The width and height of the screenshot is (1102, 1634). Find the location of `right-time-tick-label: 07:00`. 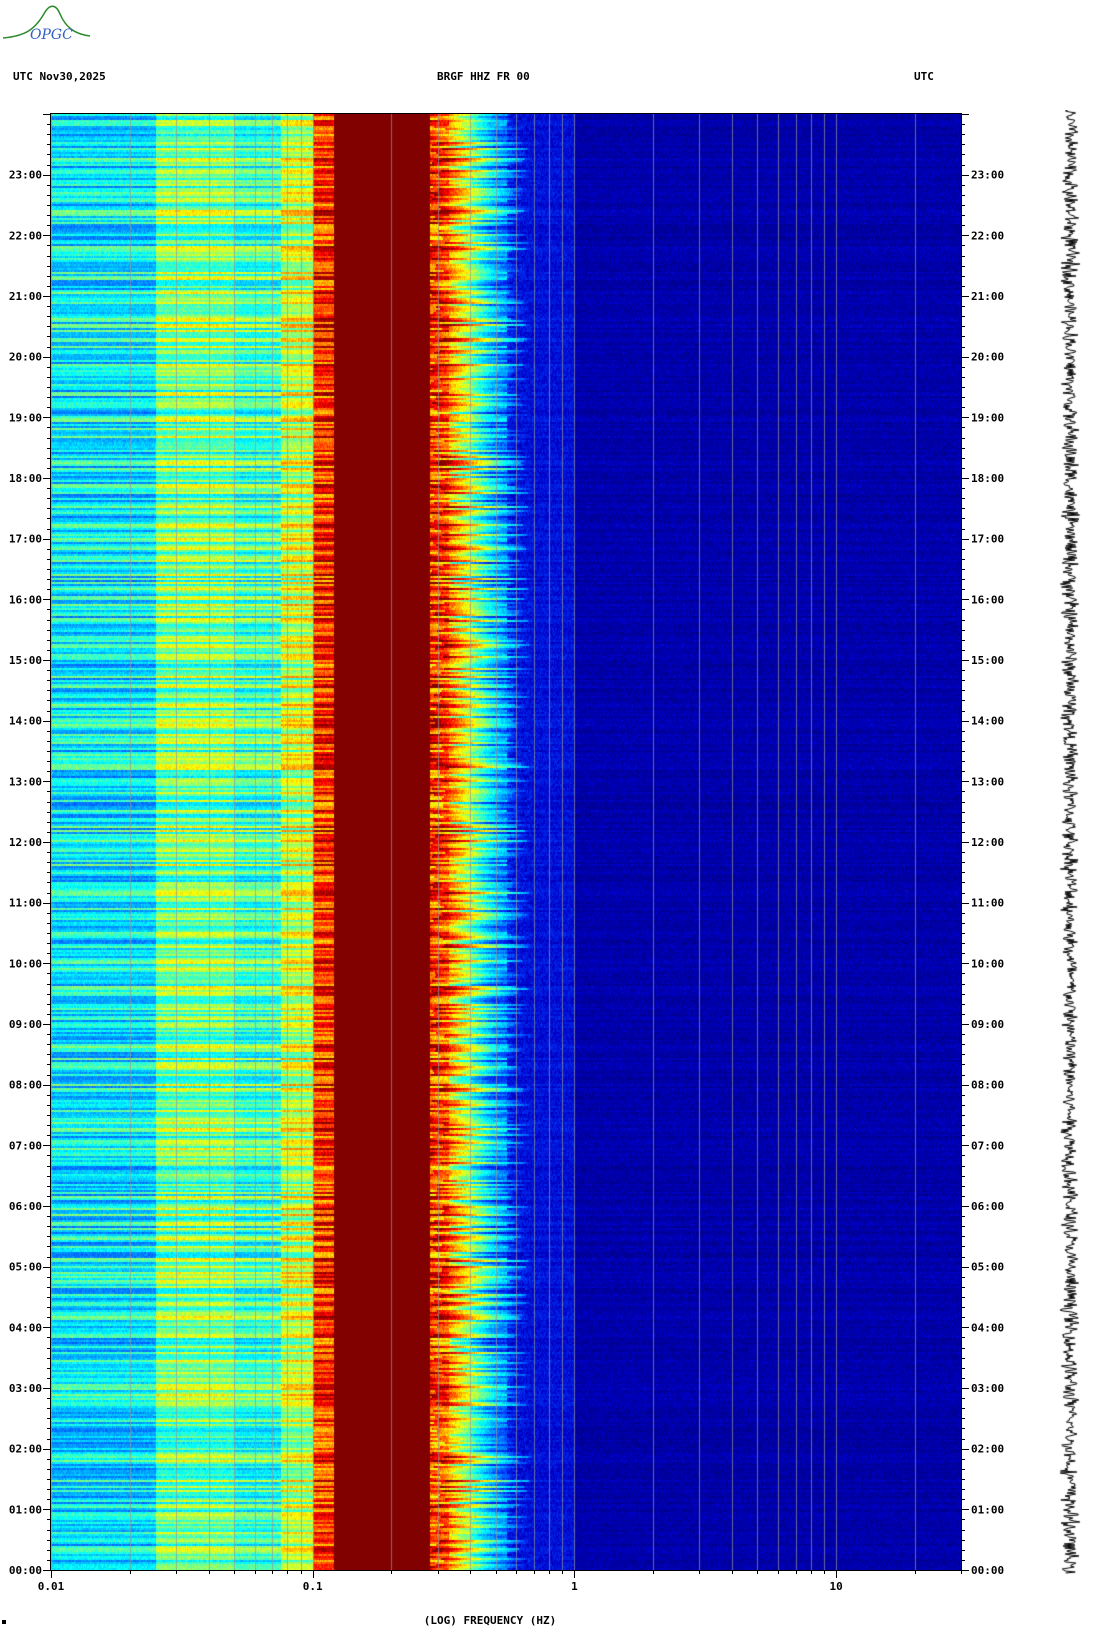

right-time-tick-label: 07:00 is located at coordinates (987, 1145).